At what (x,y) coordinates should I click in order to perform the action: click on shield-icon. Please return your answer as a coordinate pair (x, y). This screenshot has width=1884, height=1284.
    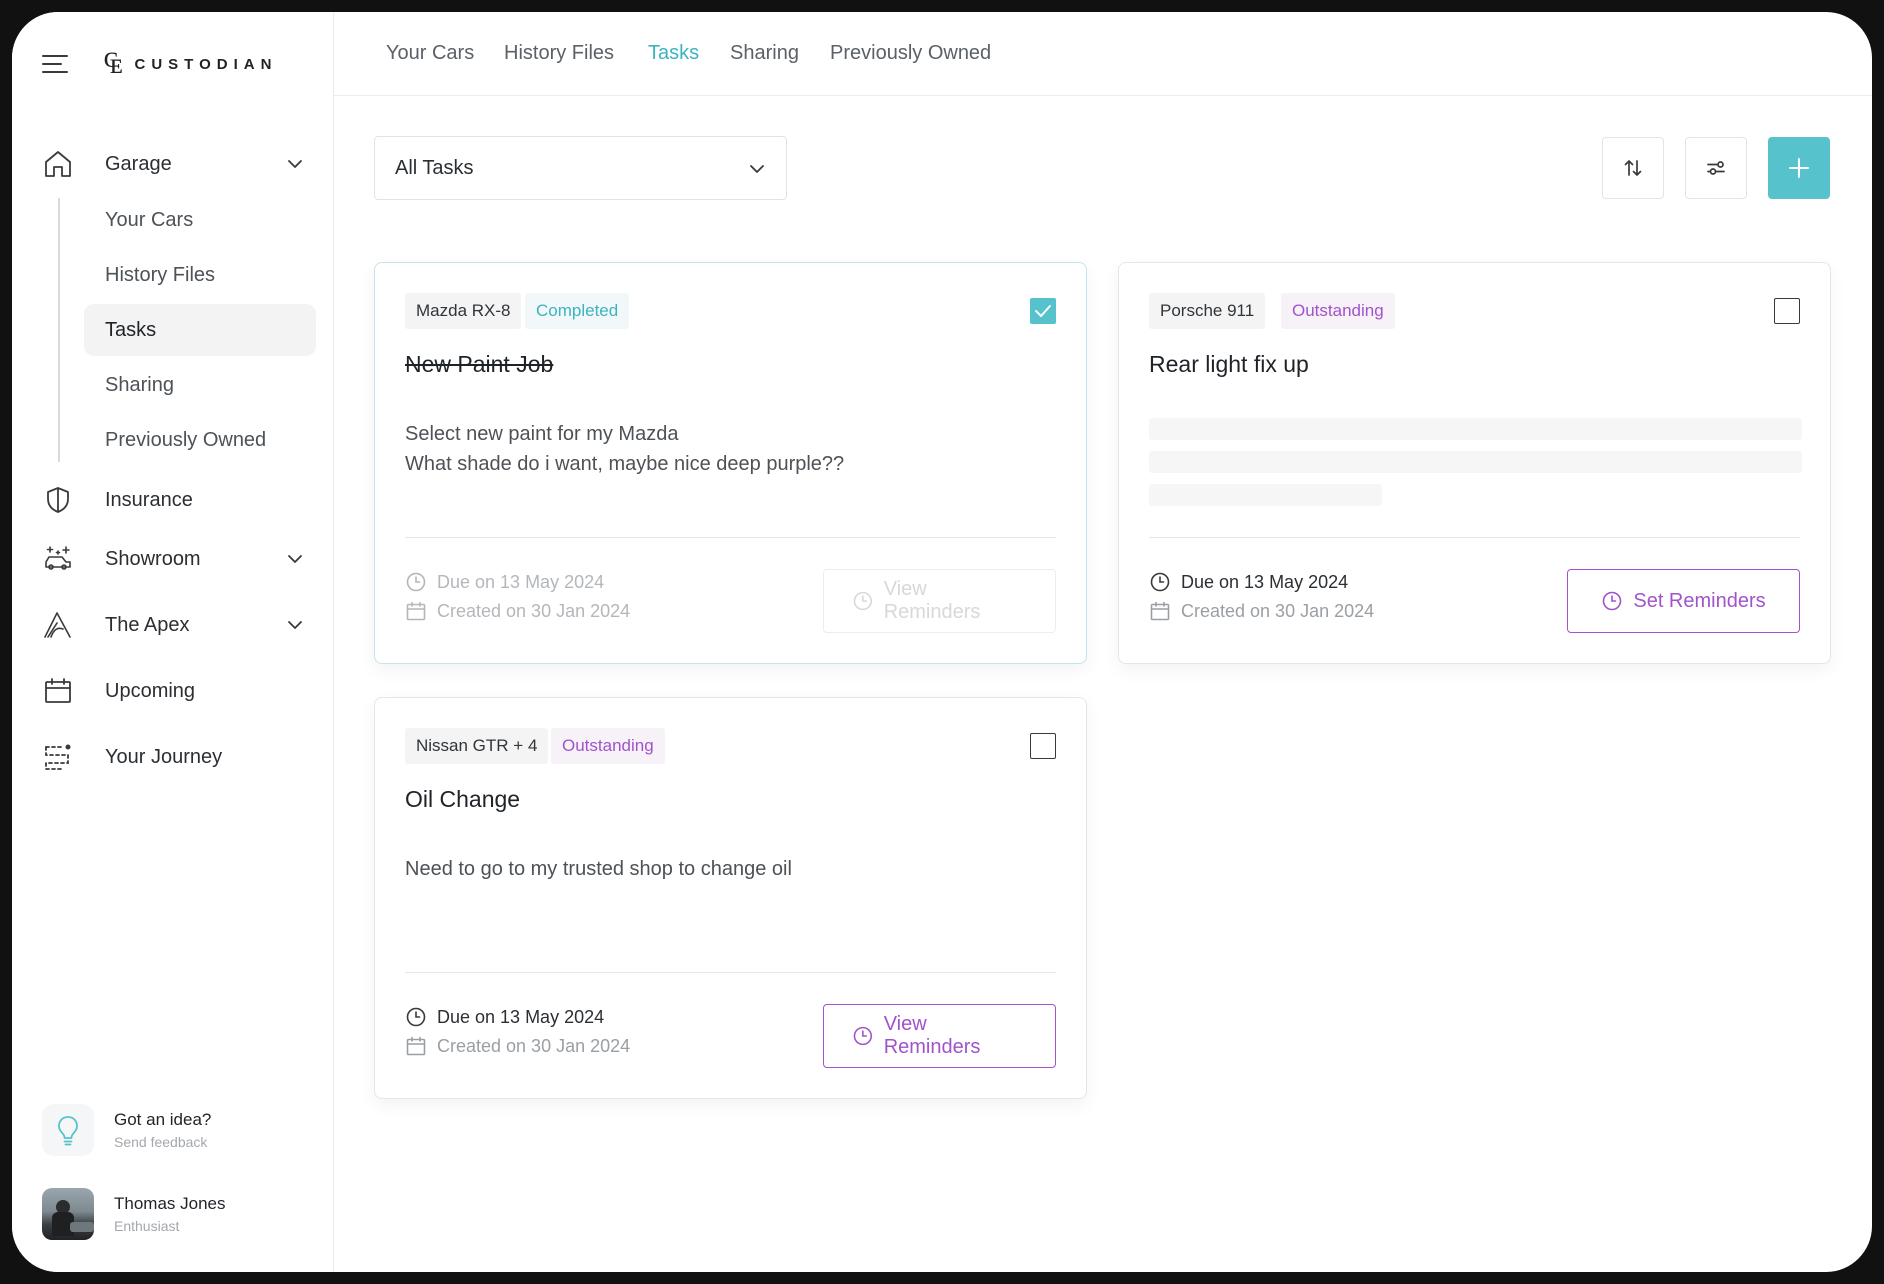
    Looking at the image, I should click on (58, 500).